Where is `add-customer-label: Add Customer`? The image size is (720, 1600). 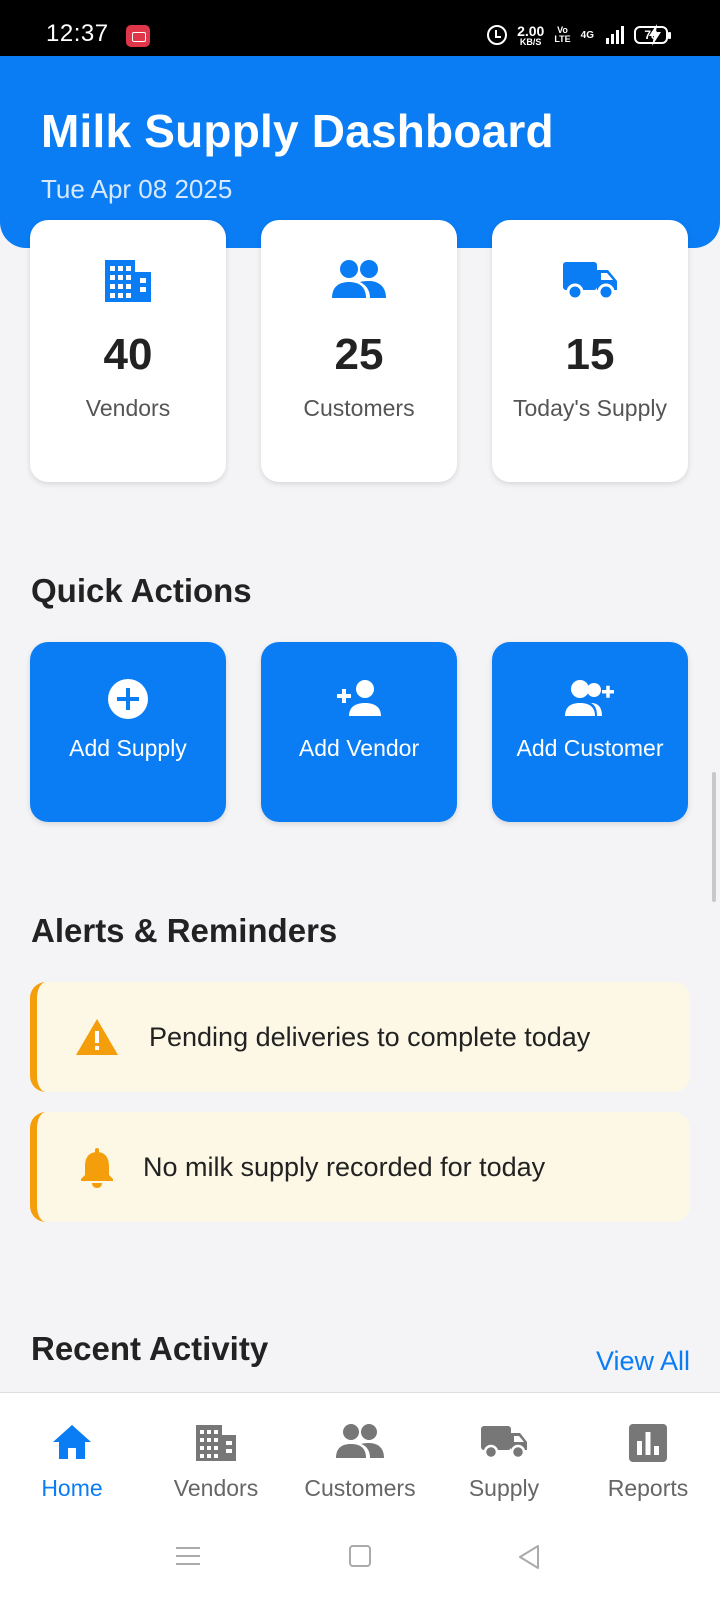
add-customer-label: Add Customer is located at coordinates (590, 748).